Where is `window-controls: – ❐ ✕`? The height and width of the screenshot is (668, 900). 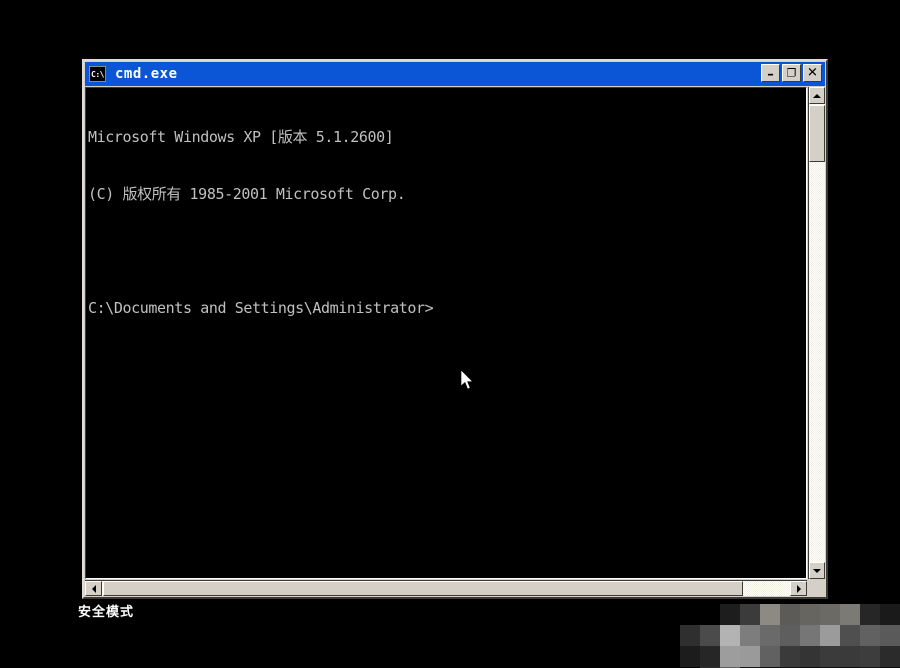
window-controls: – ❐ ✕ is located at coordinates (791, 73).